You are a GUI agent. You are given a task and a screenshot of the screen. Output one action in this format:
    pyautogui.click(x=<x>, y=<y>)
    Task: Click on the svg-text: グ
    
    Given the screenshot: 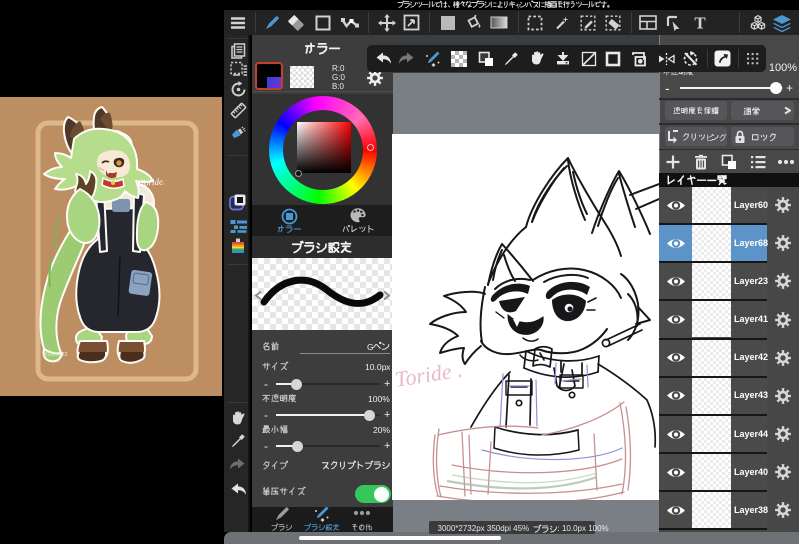 What is the action you would take?
    pyautogui.click(x=723, y=137)
    